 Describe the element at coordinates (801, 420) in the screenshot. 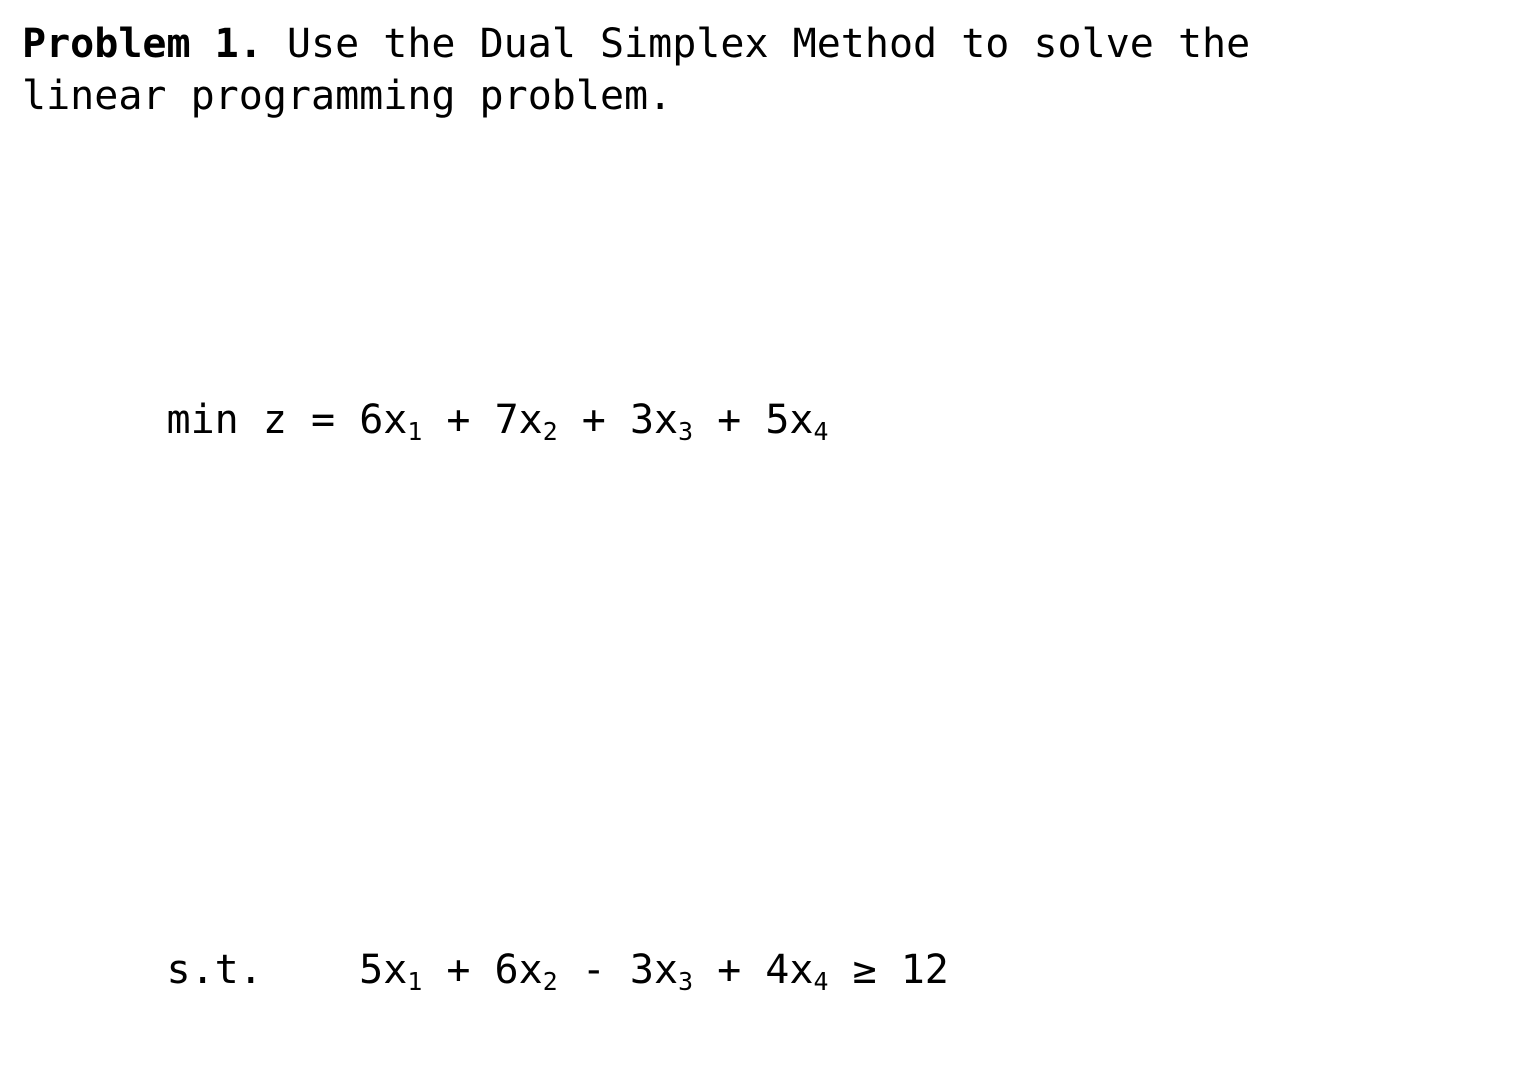

I see `objective-term-4-variable: x` at that location.